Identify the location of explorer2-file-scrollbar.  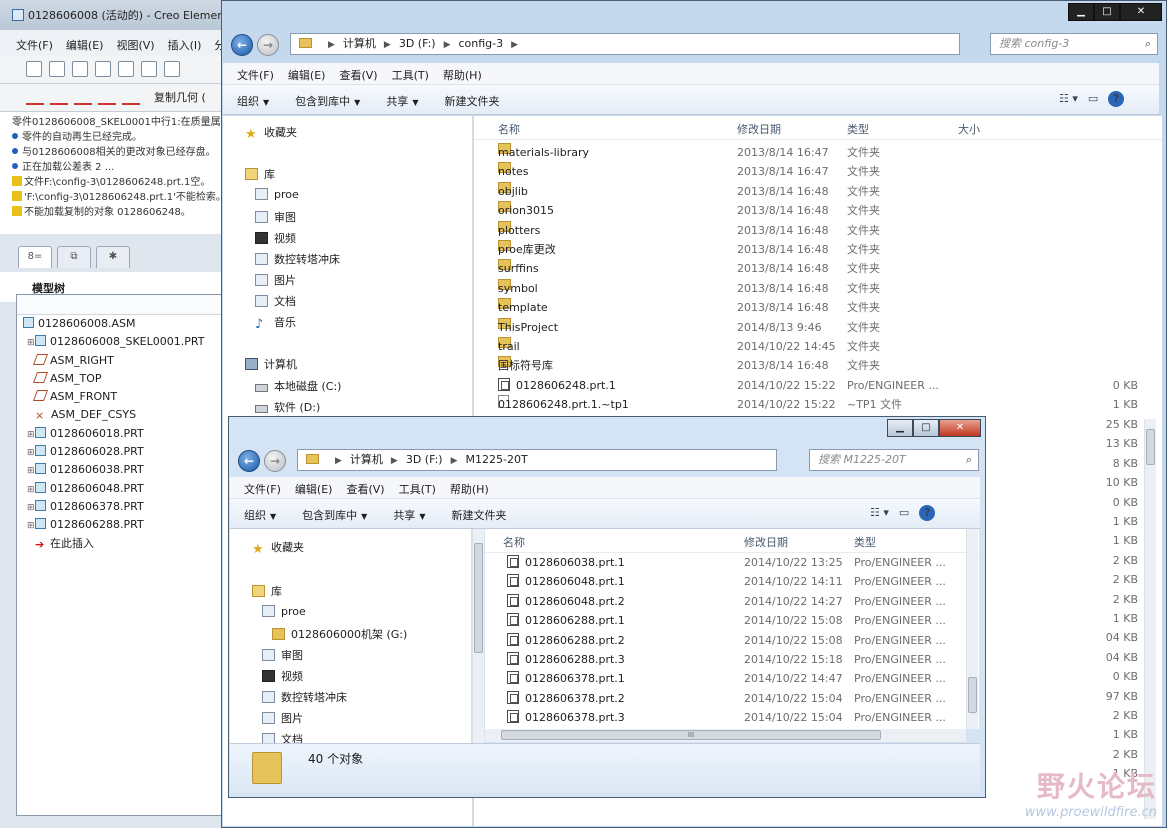
(972, 629).